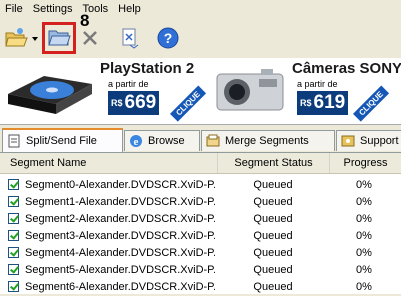 This screenshot has height=296, width=401. I want to click on annotation-step-number: 8, so click(85, 20).